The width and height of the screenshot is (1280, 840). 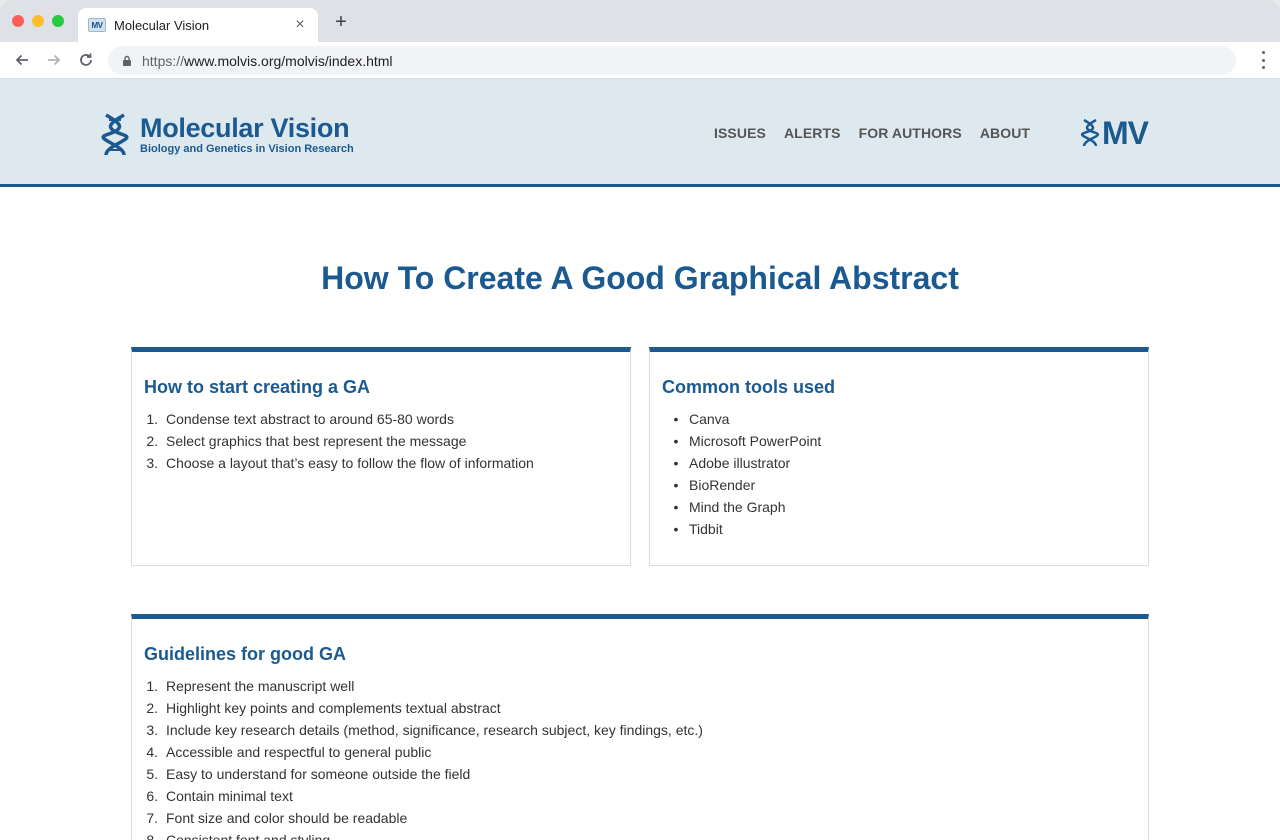 I want to click on tab-title: Molecular Vision, so click(x=162, y=25).